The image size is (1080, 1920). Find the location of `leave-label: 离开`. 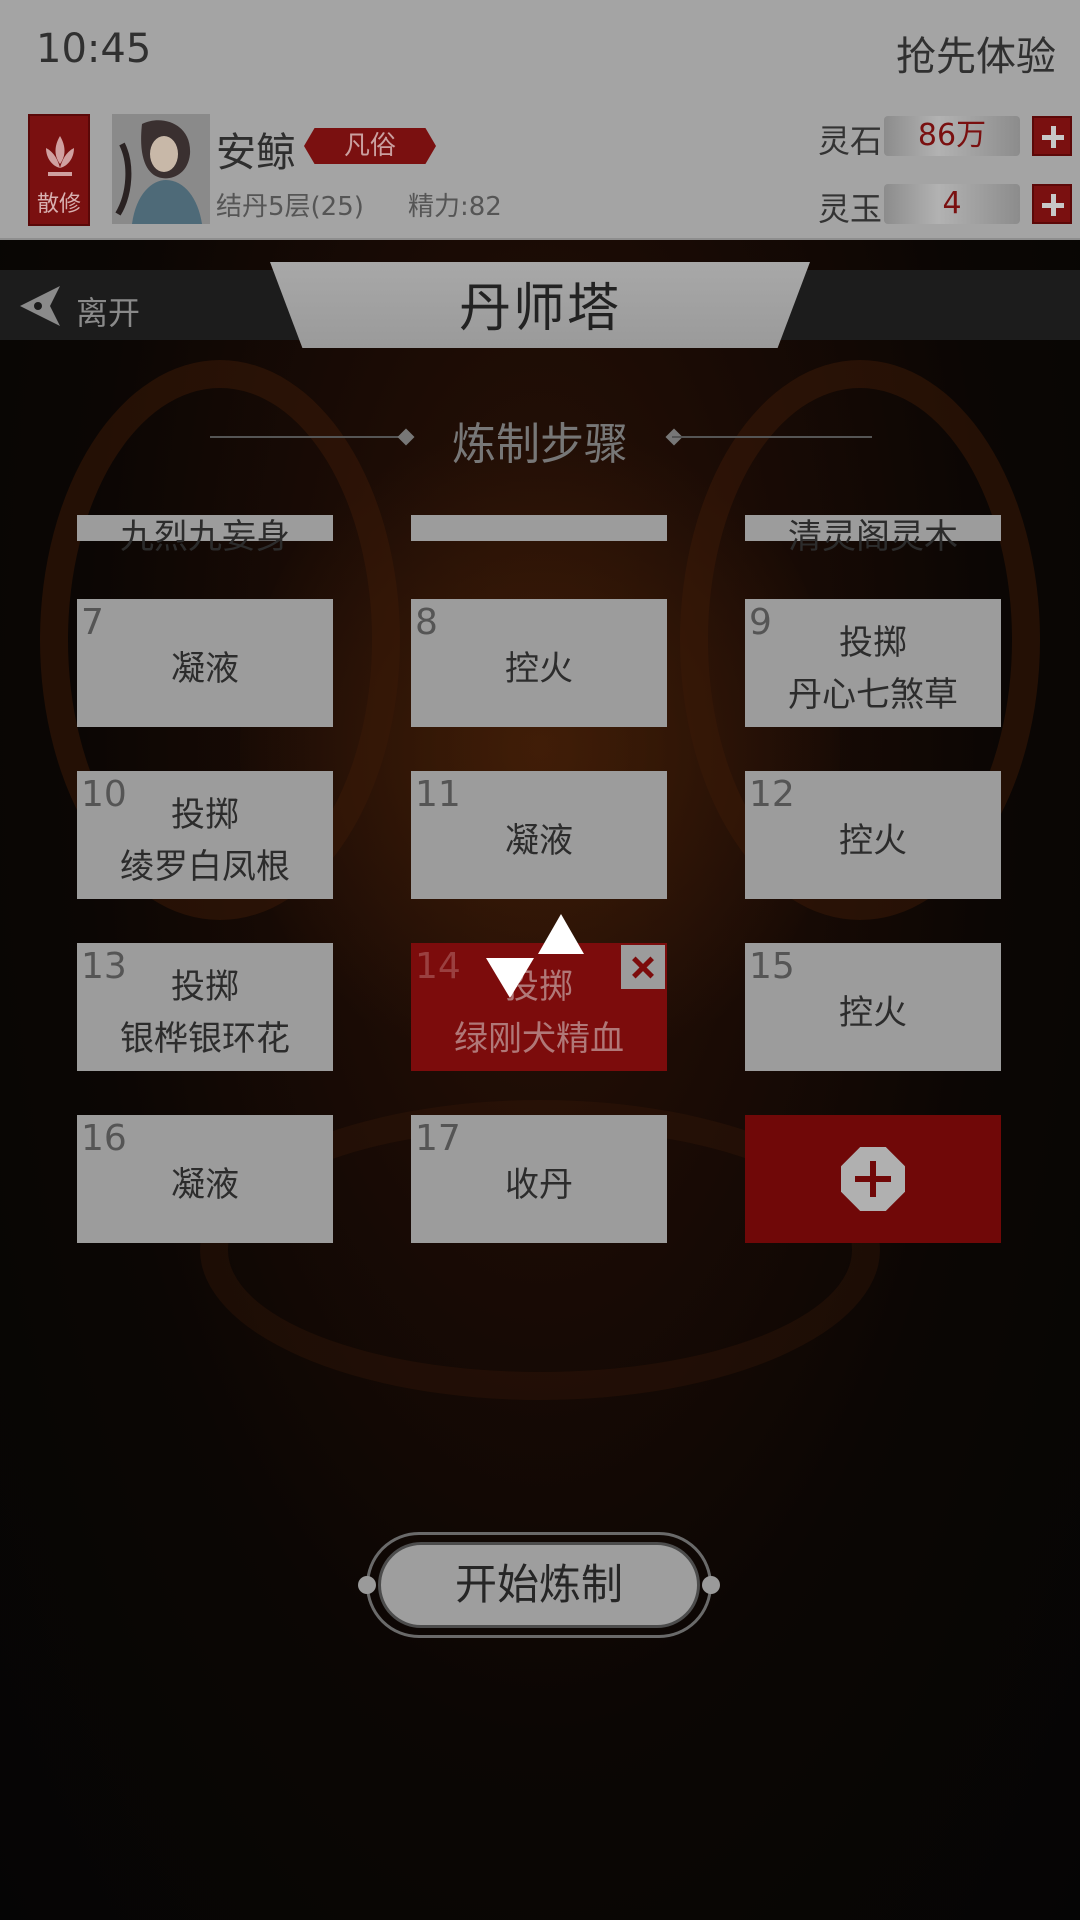

leave-label: 离开 is located at coordinates (108, 313).